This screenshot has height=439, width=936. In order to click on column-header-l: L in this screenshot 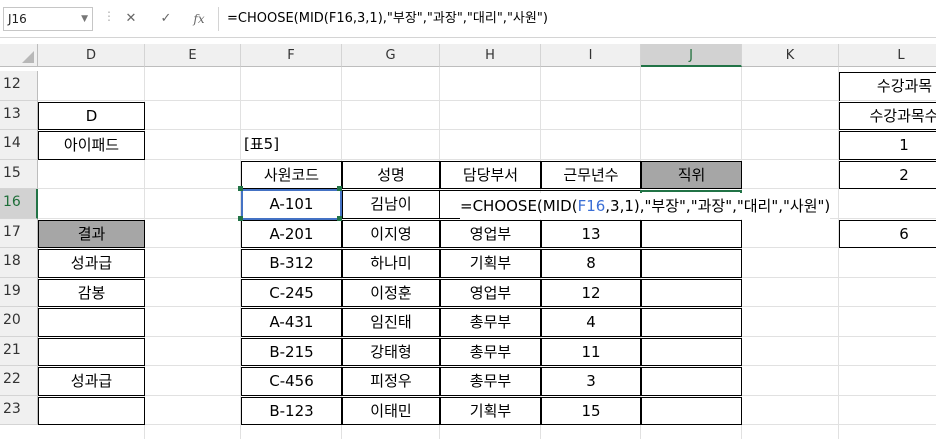, I will do `click(887, 55)`.